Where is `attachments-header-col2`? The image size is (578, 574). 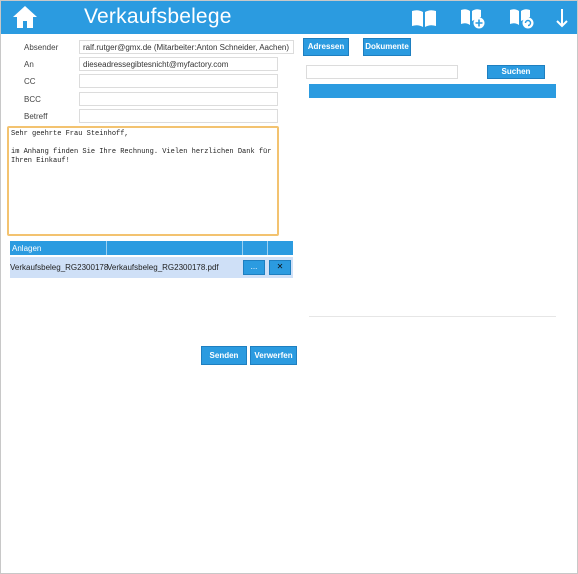
attachments-header-col2 is located at coordinates (175, 248).